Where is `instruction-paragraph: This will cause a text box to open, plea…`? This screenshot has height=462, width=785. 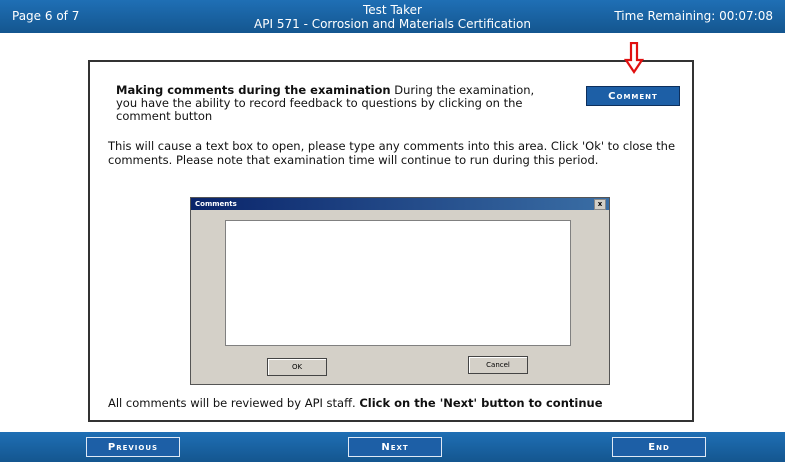 instruction-paragraph: This will cause a text box to open, plea… is located at coordinates (392, 153).